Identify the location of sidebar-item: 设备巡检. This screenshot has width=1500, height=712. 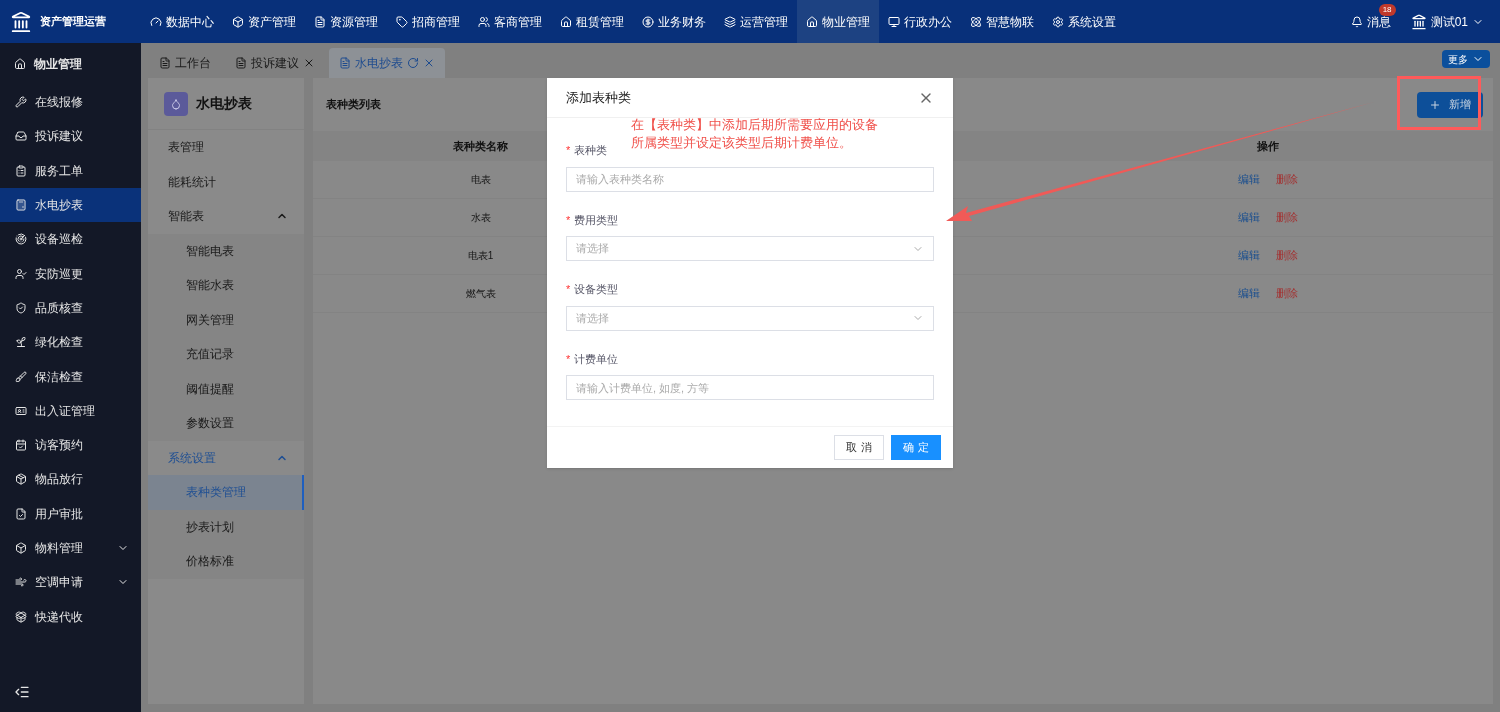
(70, 239).